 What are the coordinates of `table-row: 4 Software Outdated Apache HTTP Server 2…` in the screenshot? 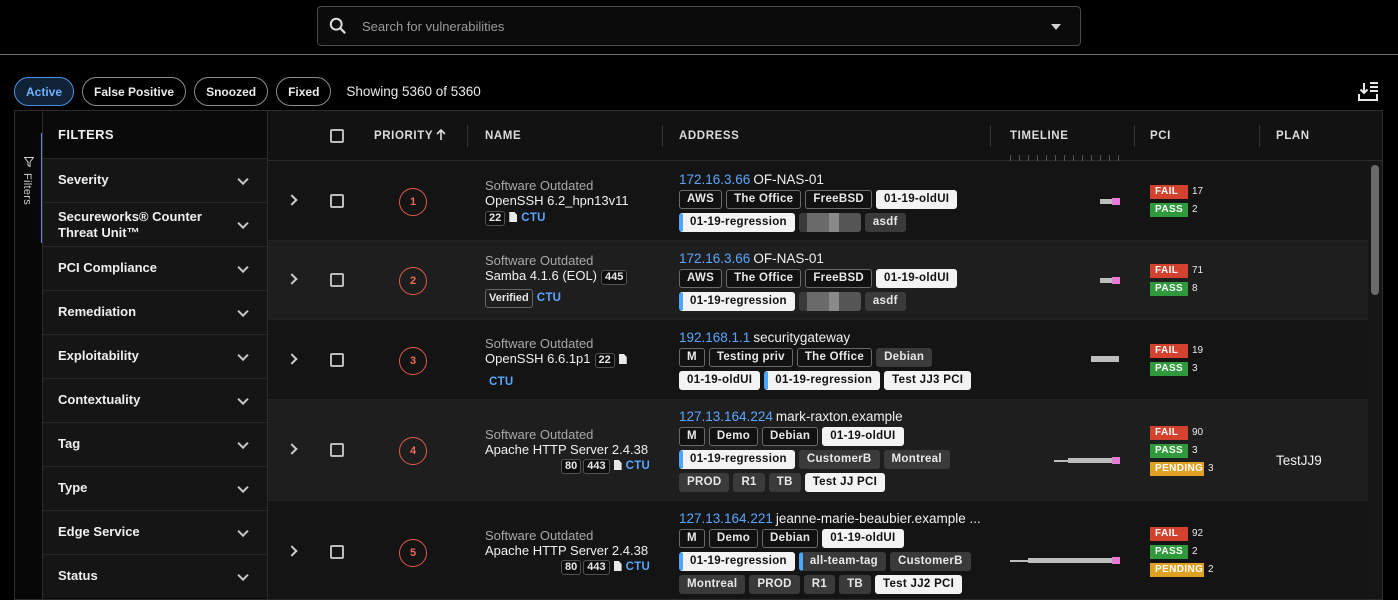 It's located at (818, 450).